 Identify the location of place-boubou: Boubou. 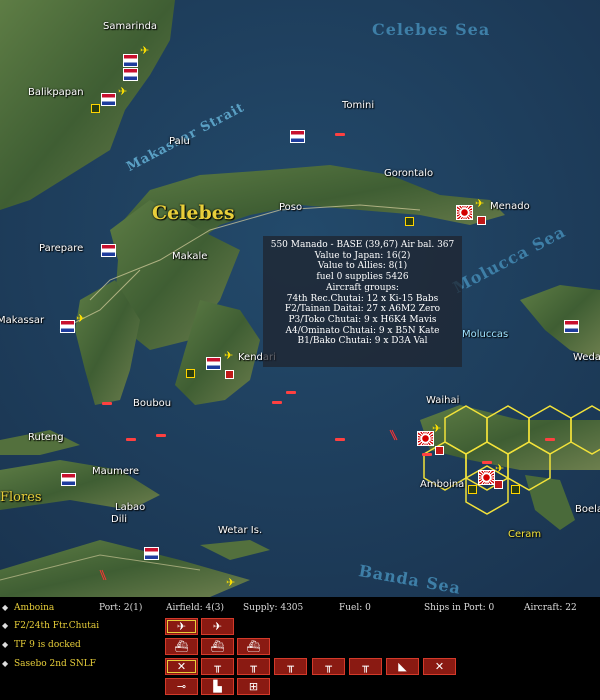
(152, 403).